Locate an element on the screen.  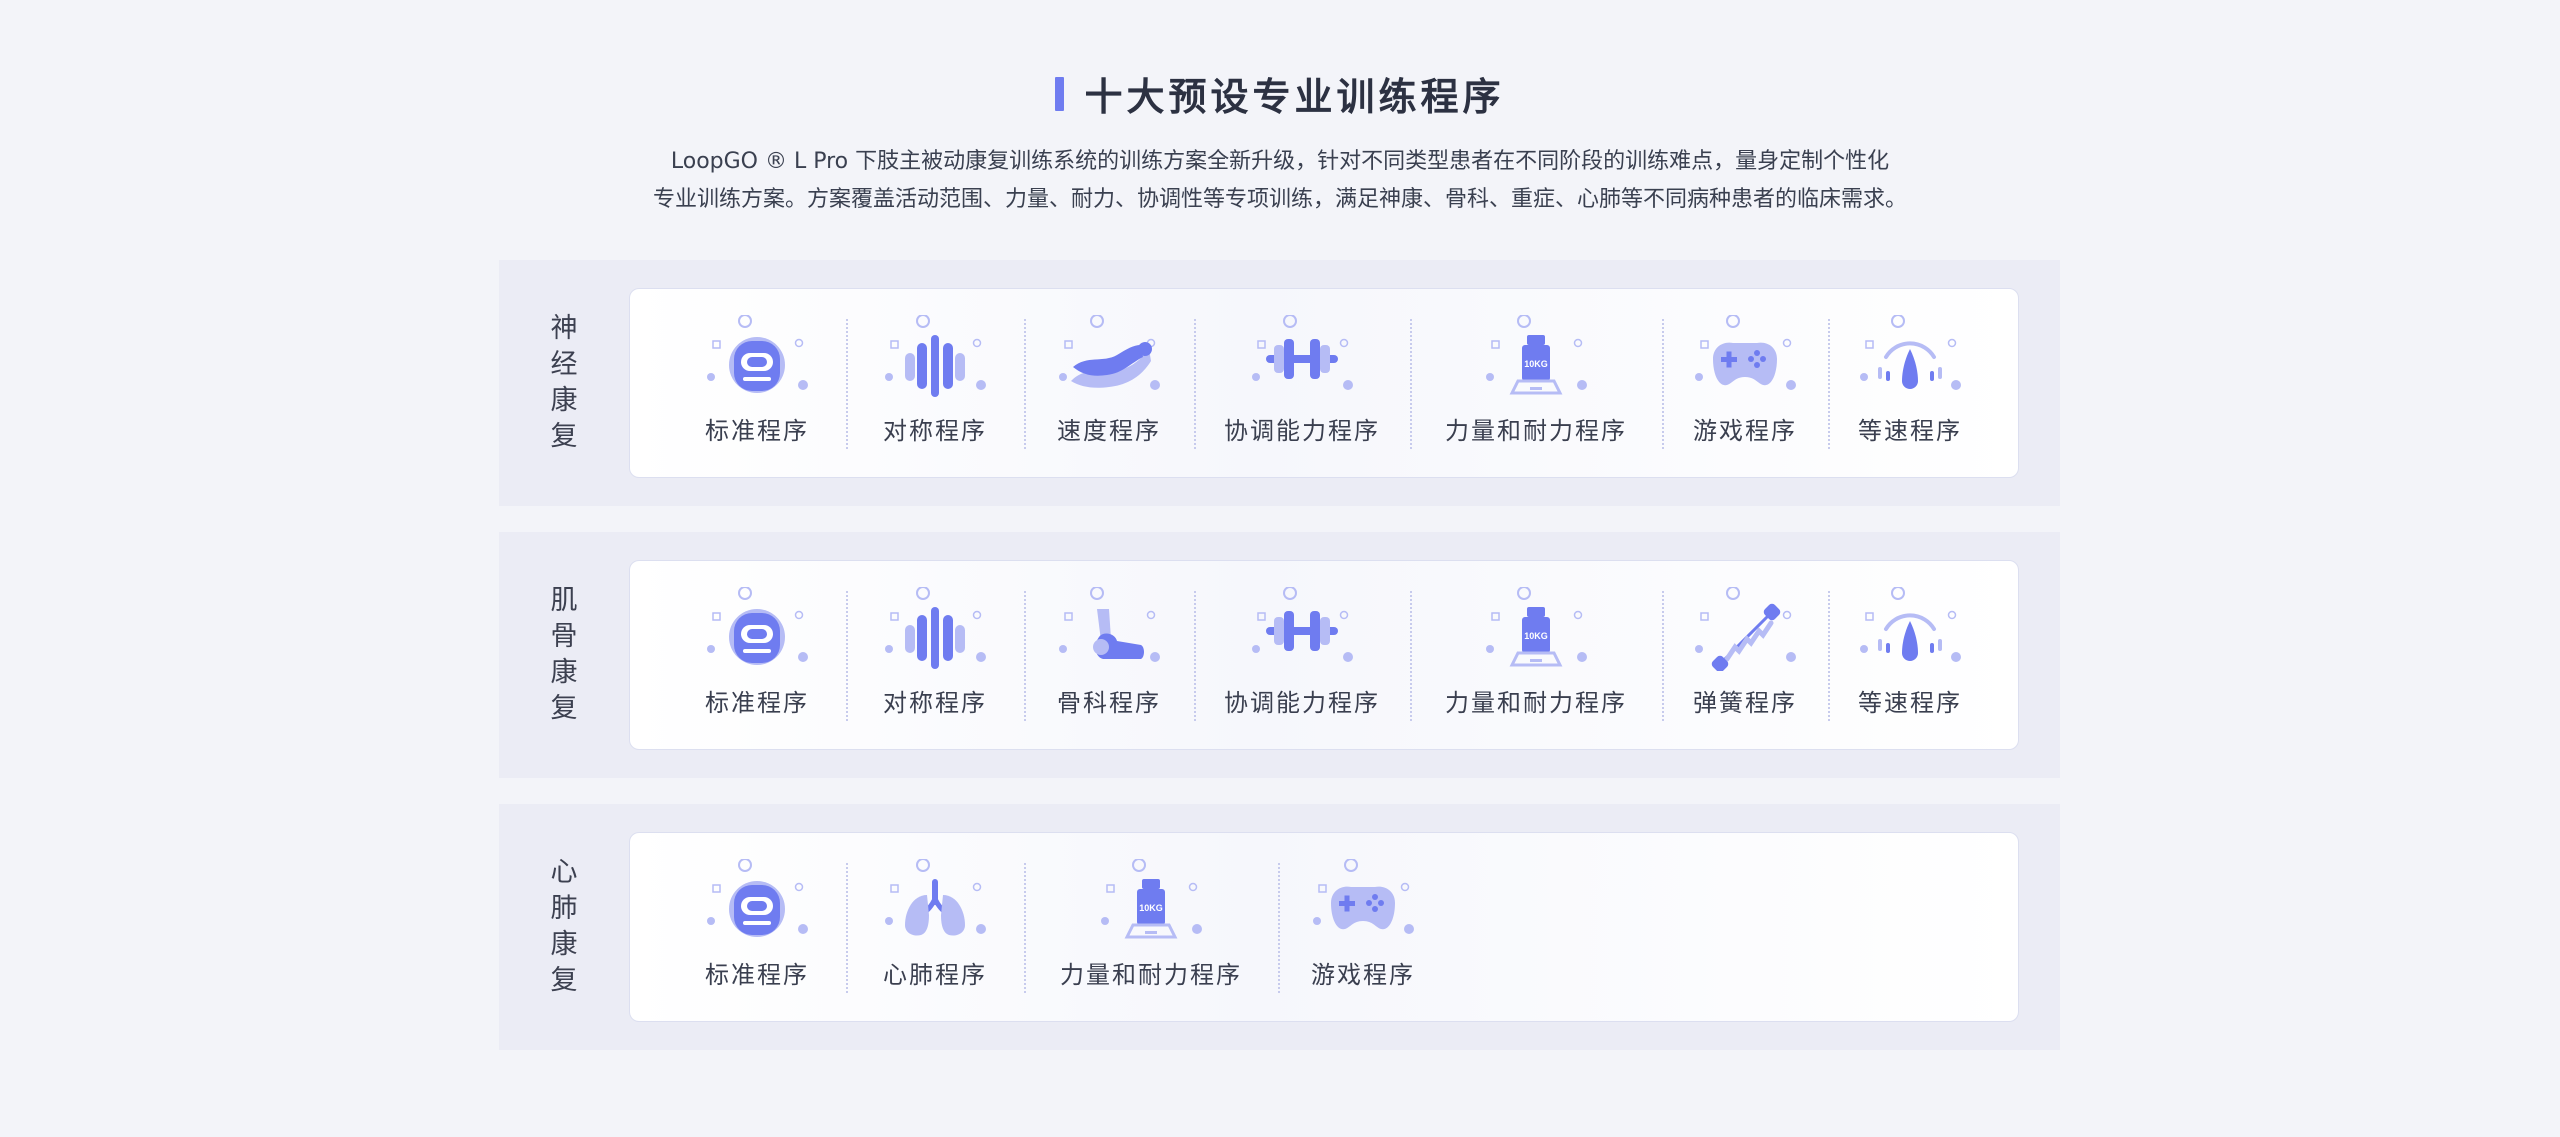
program-item: 速度程序 is located at coordinates (1109, 383).